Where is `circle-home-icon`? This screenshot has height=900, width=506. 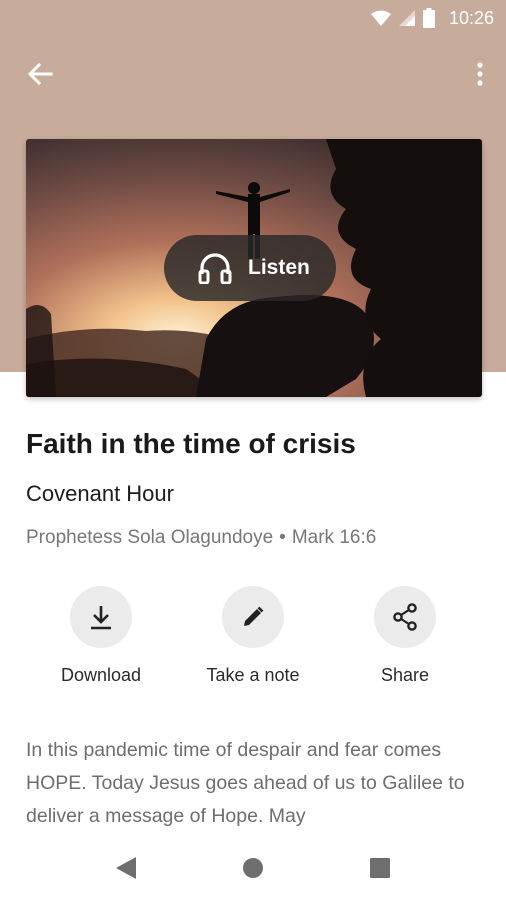 circle-home-icon is located at coordinates (253, 868).